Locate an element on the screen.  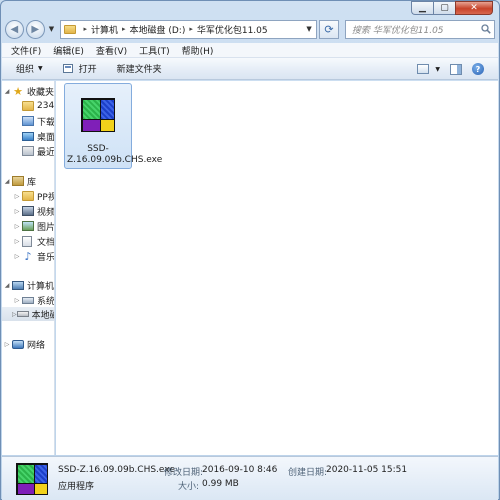
change-view-icon is located at coordinates (423, 69).